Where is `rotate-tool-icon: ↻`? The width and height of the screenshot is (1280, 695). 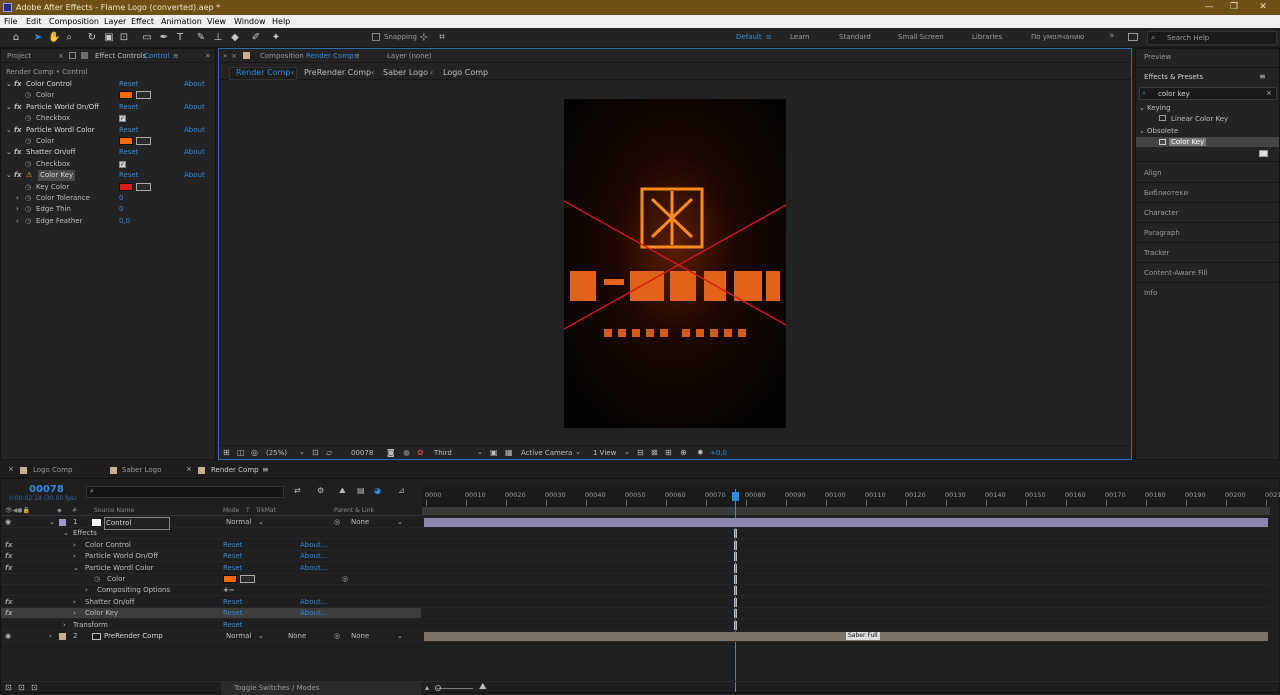 rotate-tool-icon: ↻ is located at coordinates (92, 38).